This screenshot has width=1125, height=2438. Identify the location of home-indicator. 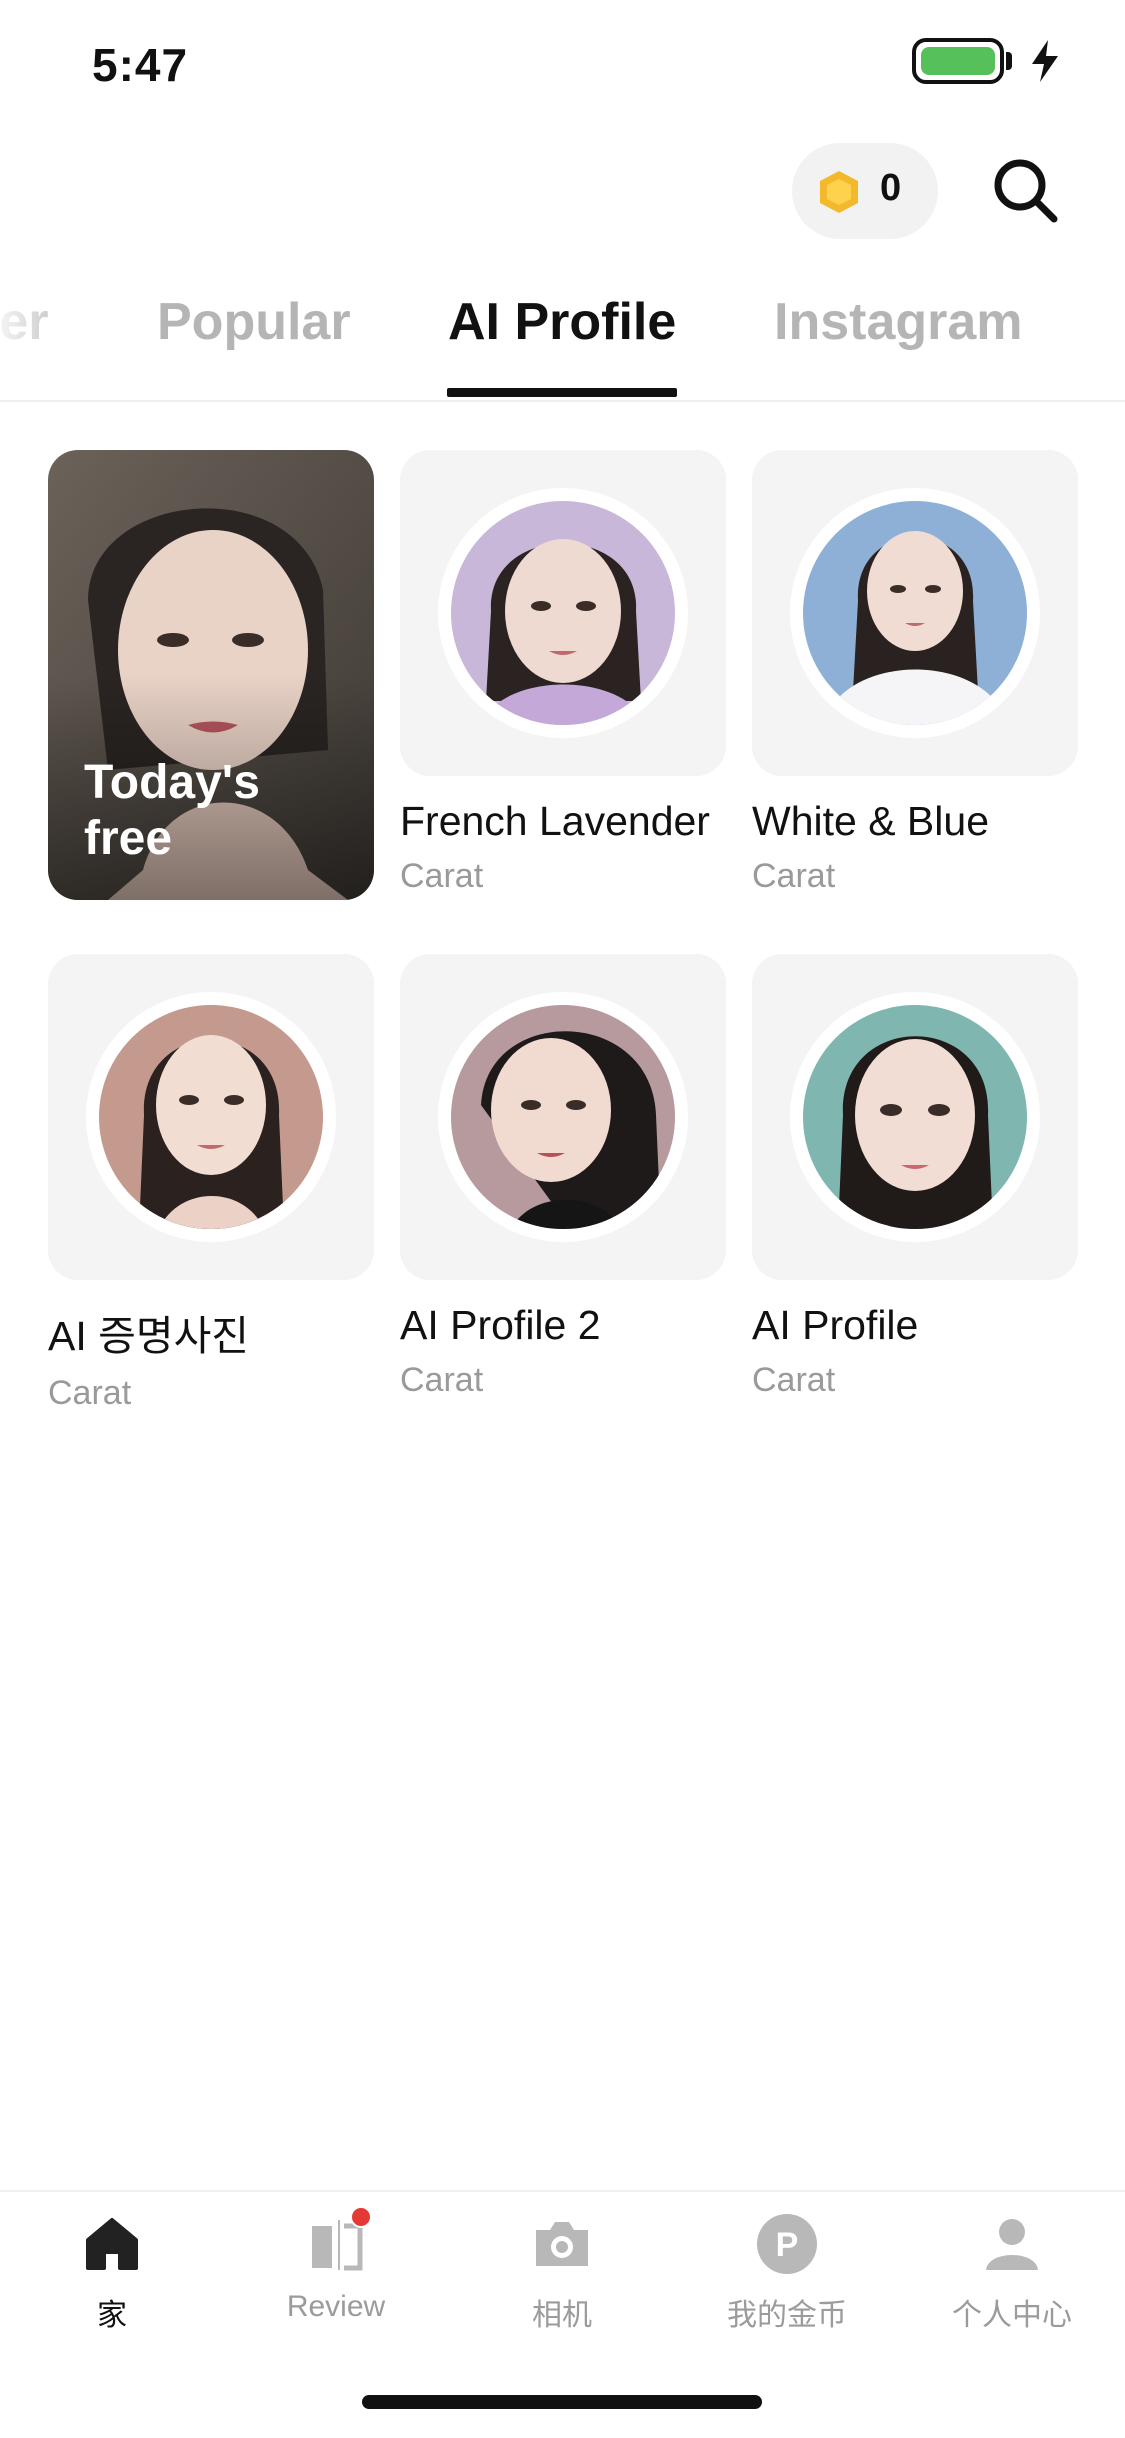
(562, 2402).